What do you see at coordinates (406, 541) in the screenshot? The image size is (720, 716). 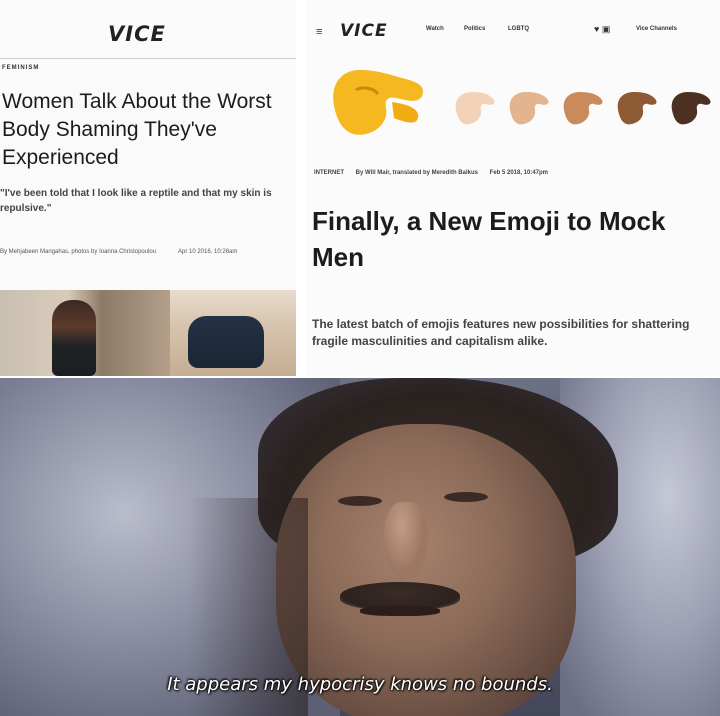 I see `nose` at bounding box center [406, 541].